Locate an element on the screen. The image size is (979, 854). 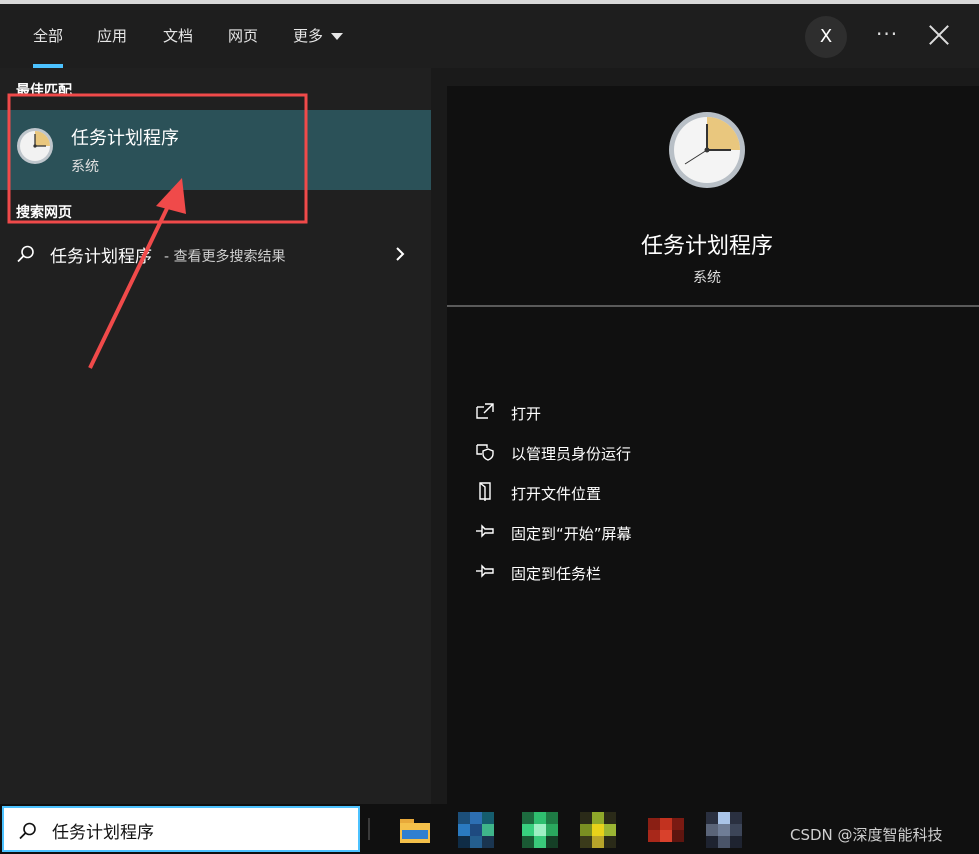
best-match-result: 任务计划程序 系统 is located at coordinates (215, 150).